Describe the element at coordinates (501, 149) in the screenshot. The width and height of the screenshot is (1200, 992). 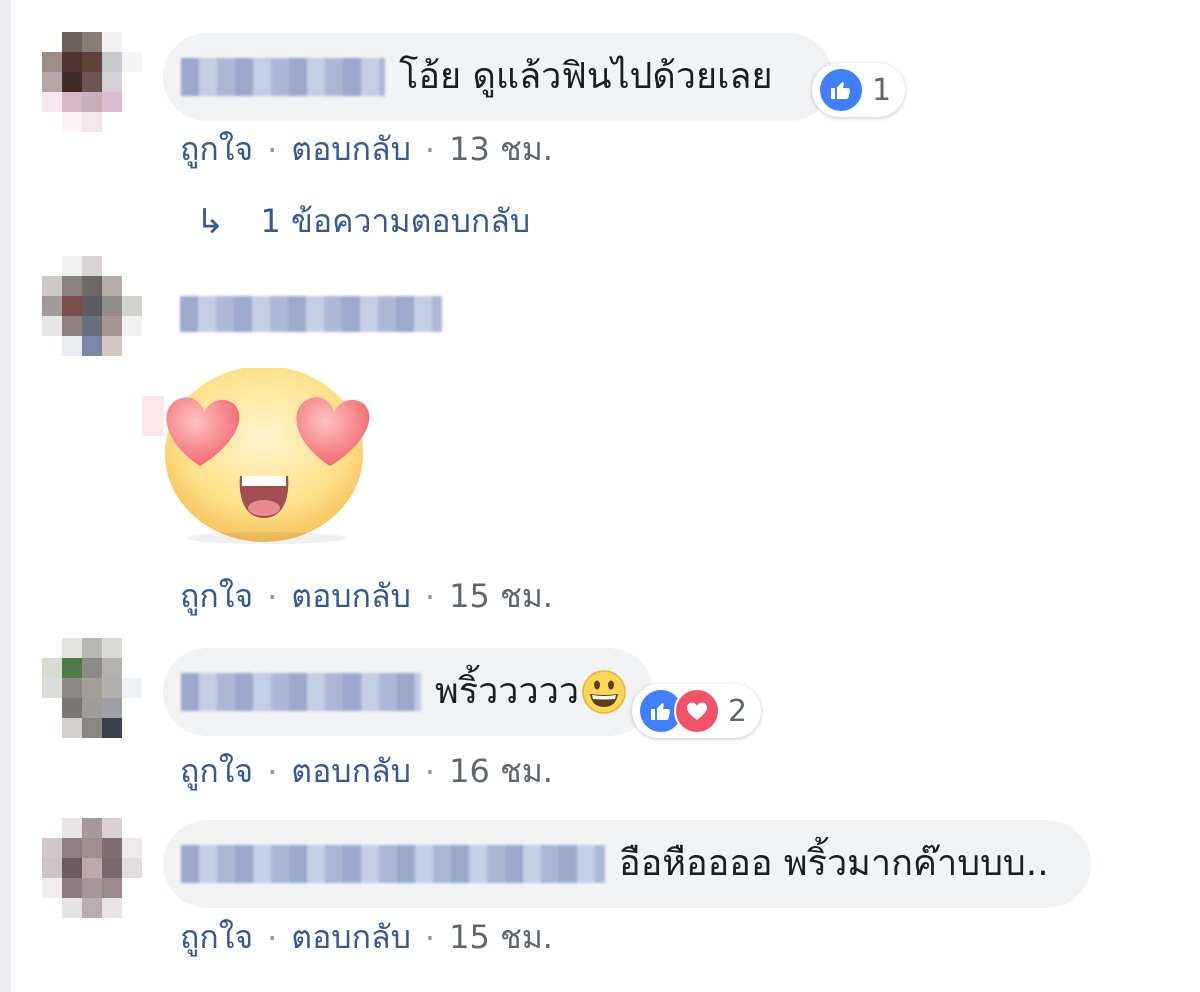
I see `timestamp: 13 ชม.` at that location.